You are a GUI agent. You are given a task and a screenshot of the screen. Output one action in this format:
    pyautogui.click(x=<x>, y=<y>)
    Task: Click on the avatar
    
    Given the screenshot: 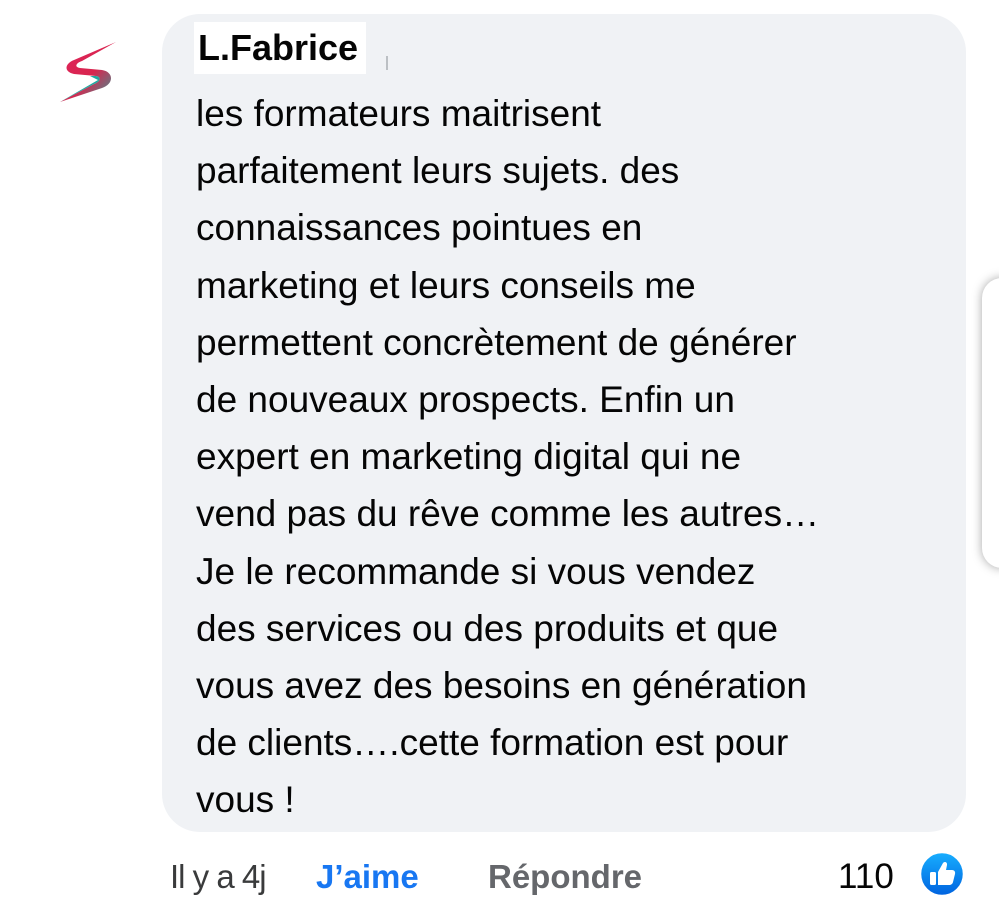 What is the action you would take?
    pyautogui.click(x=88, y=72)
    